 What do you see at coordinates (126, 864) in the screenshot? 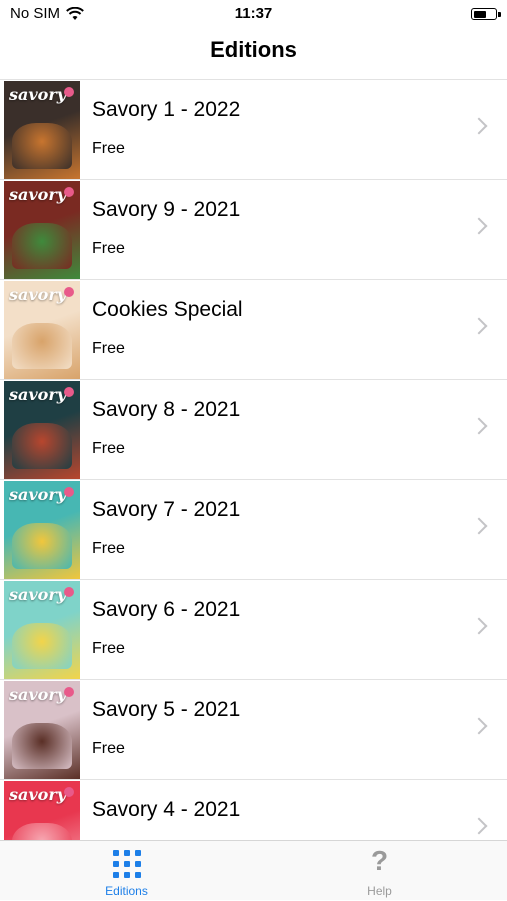
I see `grid-icon` at bounding box center [126, 864].